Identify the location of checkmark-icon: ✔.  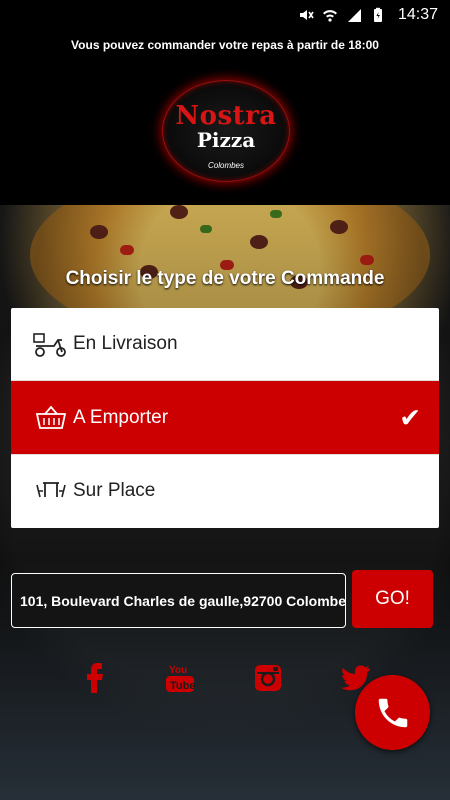
(410, 417).